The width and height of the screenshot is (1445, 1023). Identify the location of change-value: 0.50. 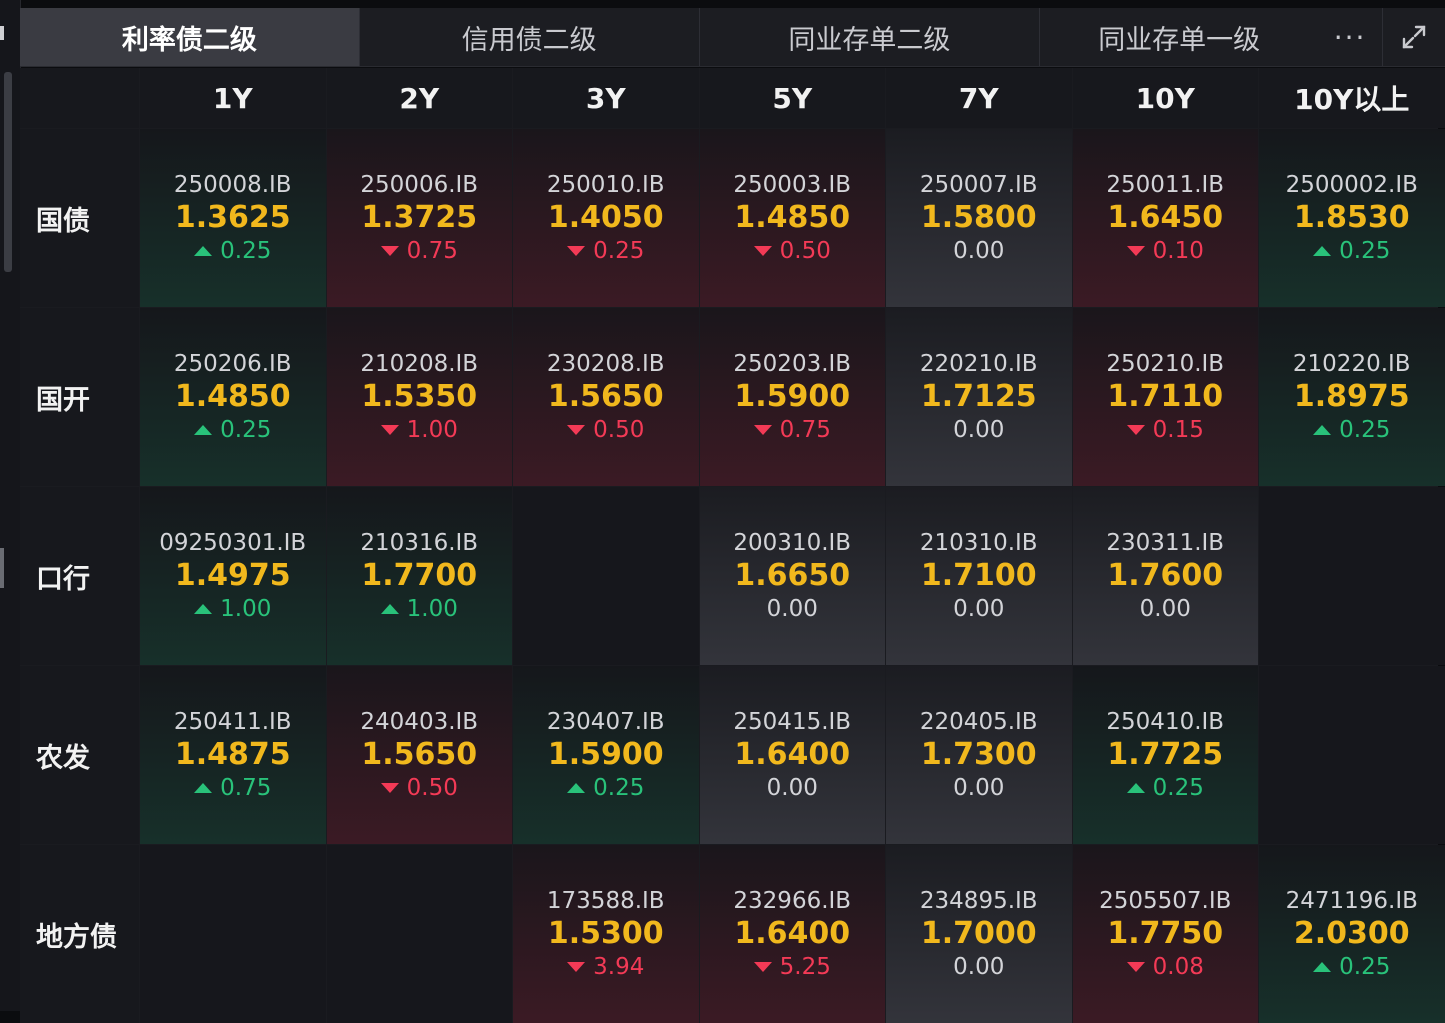
(792, 251).